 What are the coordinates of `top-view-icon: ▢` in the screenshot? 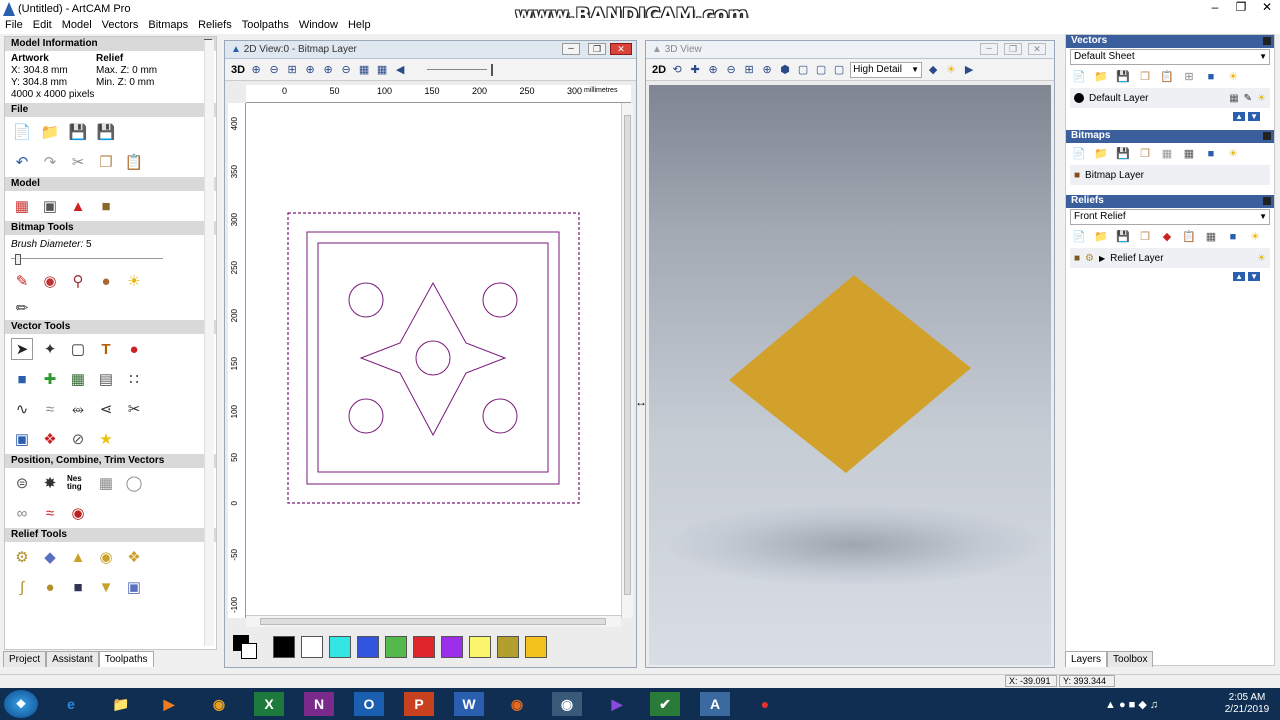 It's located at (803, 70).